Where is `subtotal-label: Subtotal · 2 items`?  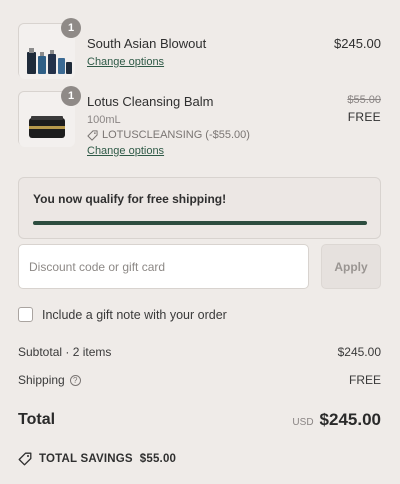
subtotal-label: Subtotal · 2 items is located at coordinates (65, 352).